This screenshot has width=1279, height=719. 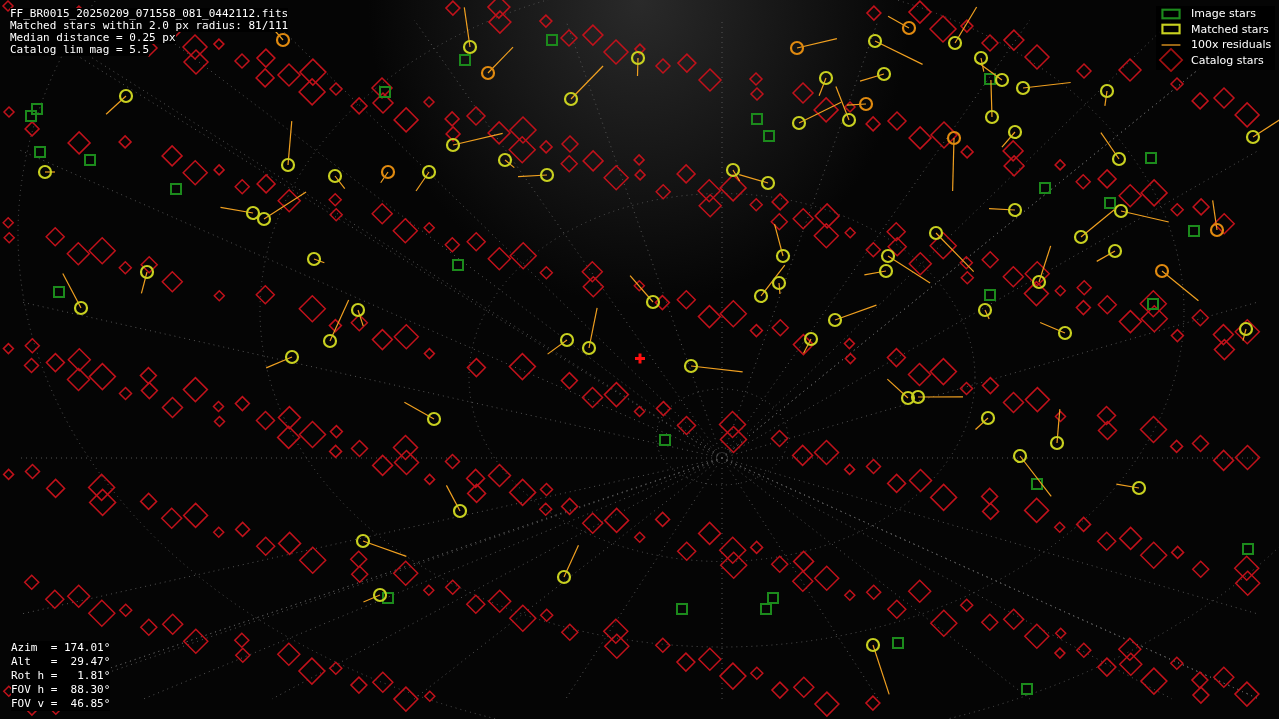 I want to click on legend-label: Catalog stars, so click(x=1227, y=60).